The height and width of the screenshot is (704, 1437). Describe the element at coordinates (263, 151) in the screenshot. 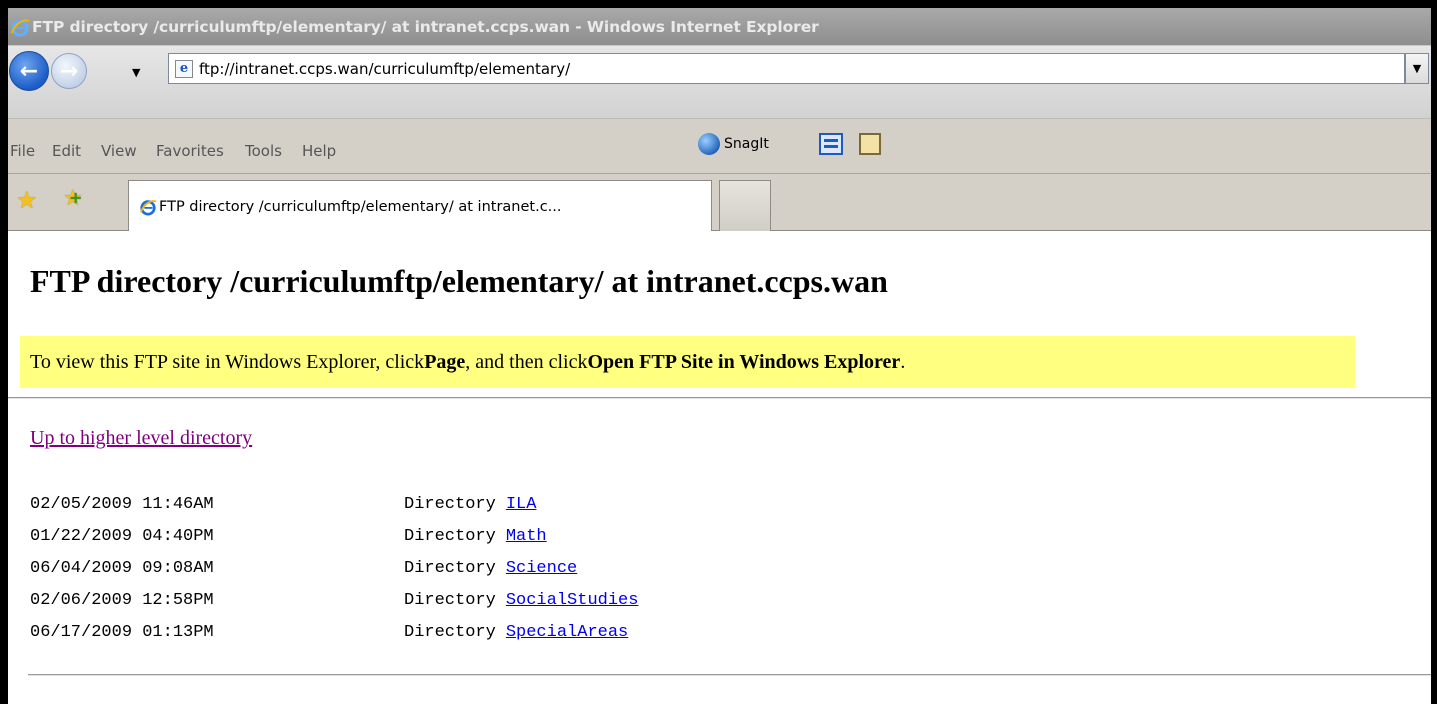

I see `menu-tools: Tools` at that location.